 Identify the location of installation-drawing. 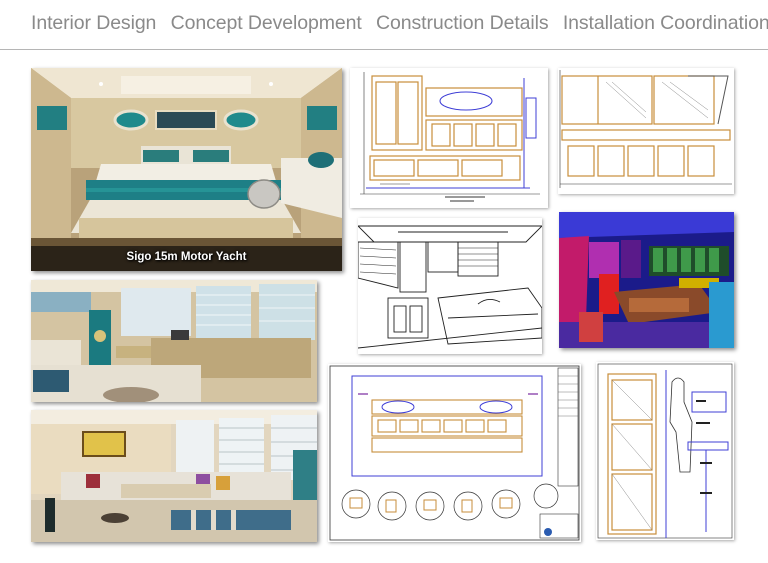
(665, 451).